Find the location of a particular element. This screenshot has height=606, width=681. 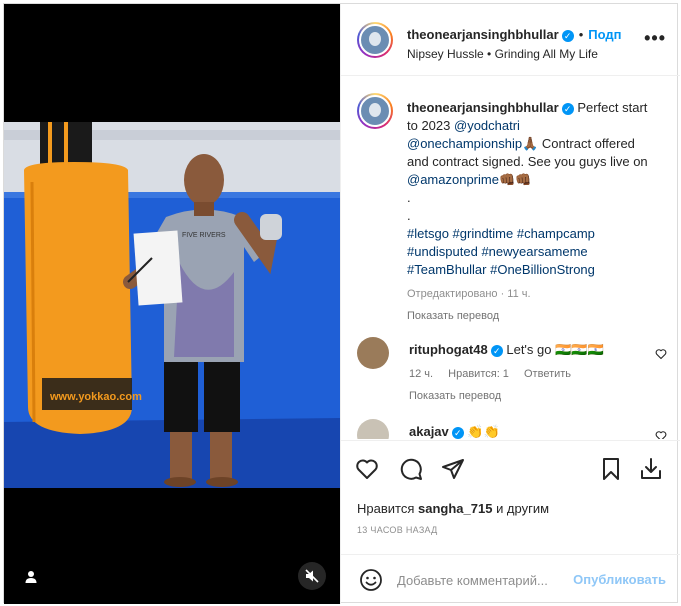

header-author-line: theonearjansinghbhullar ✓ • Подп is located at coordinates (514, 34).